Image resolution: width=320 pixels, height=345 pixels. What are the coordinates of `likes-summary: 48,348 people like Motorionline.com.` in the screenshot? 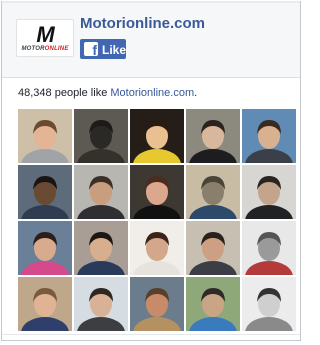 It's located at (107, 93).